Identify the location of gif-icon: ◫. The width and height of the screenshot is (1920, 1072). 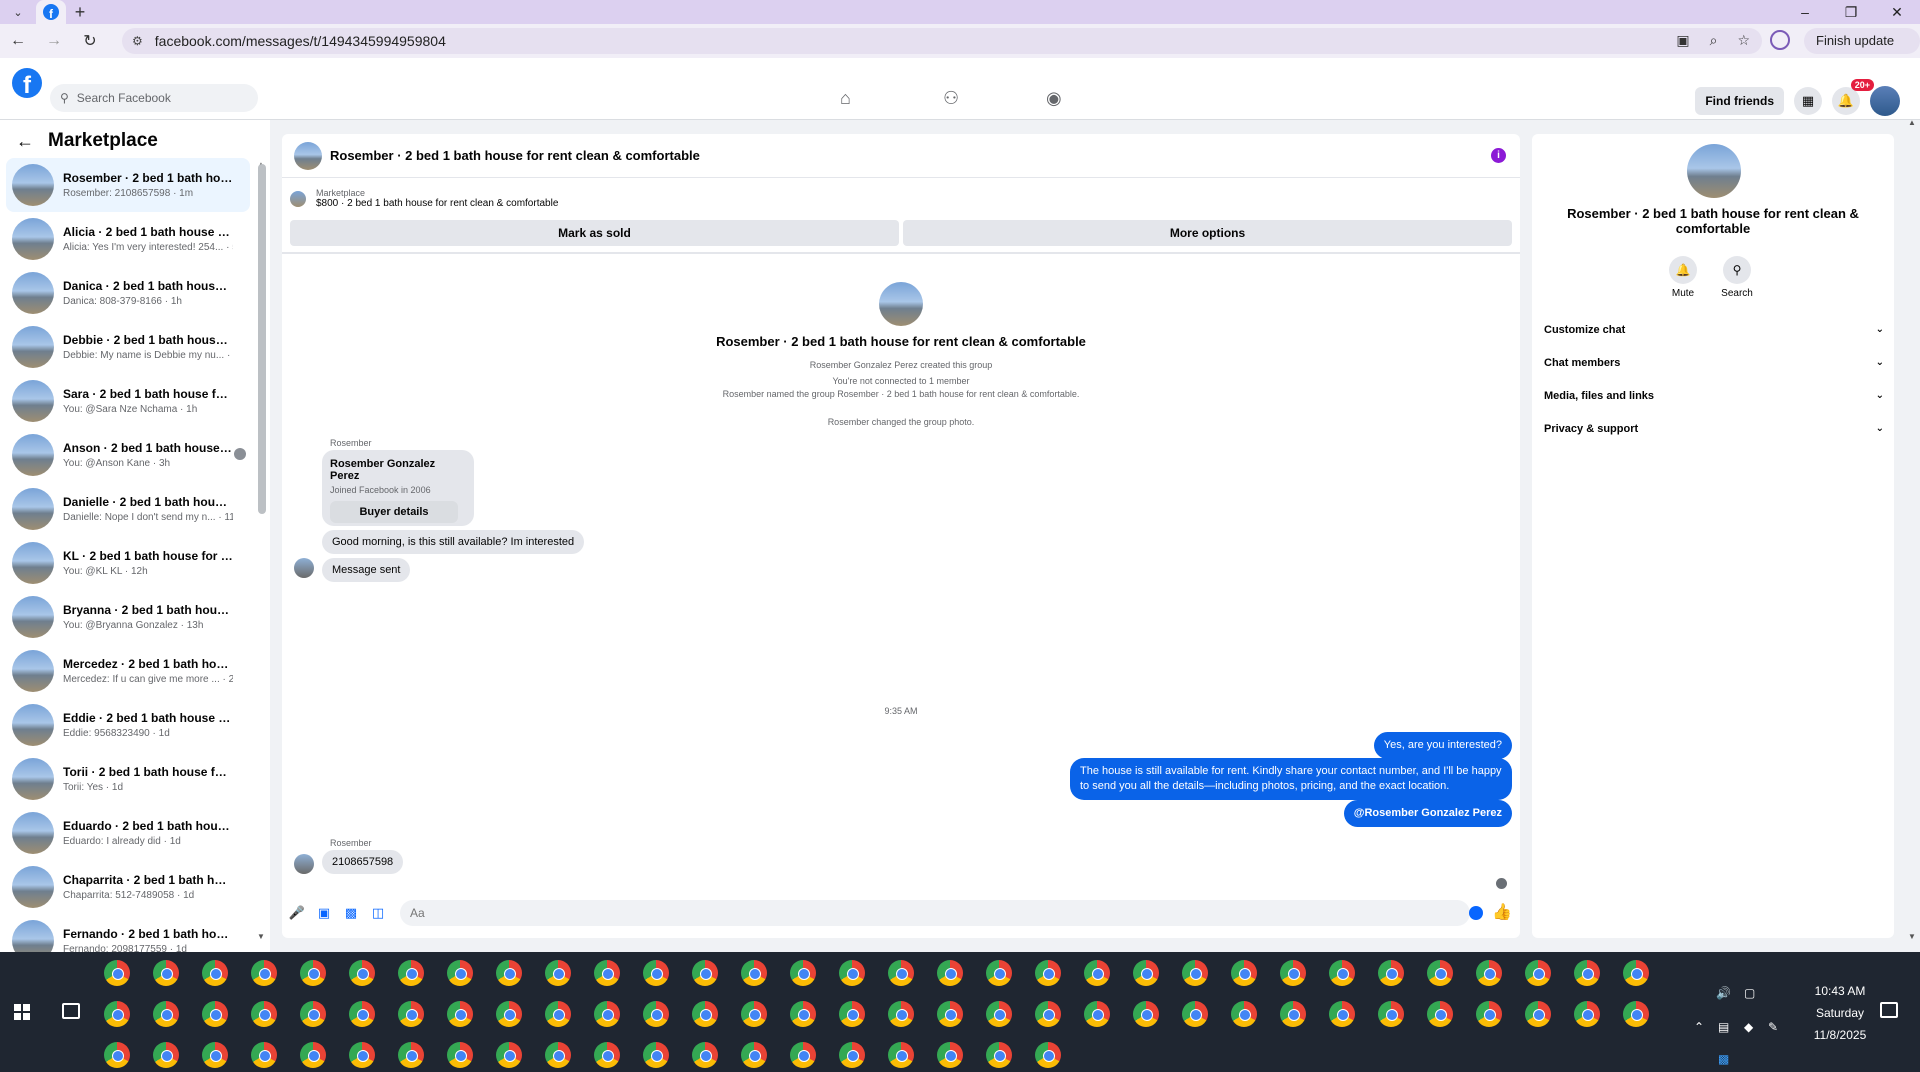
(378, 913).